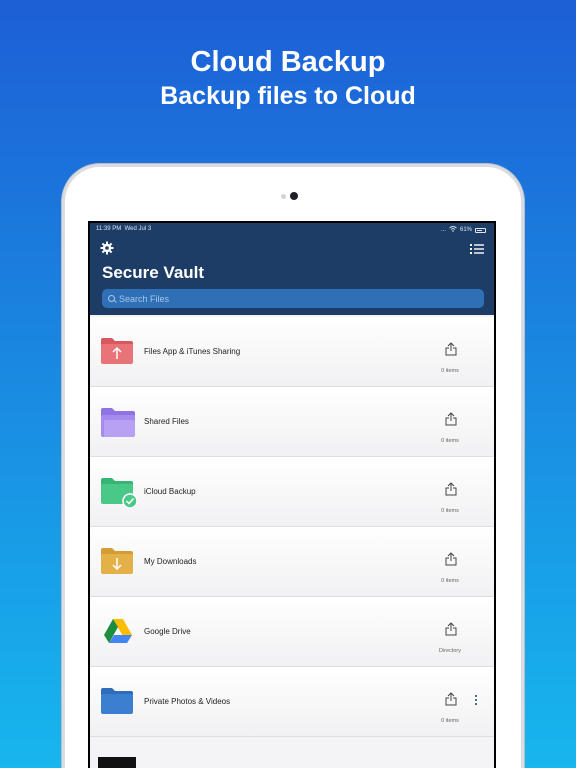 This screenshot has height=768, width=576. I want to click on folder-name: Private Photos & Videos, so click(187, 701).